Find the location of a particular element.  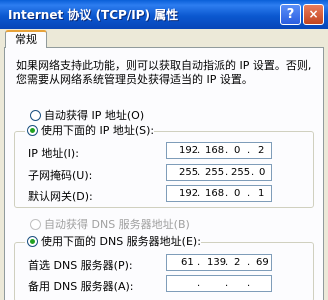

manual-ip-label: 使用下面的 IP 地址(S): is located at coordinates (98, 130).